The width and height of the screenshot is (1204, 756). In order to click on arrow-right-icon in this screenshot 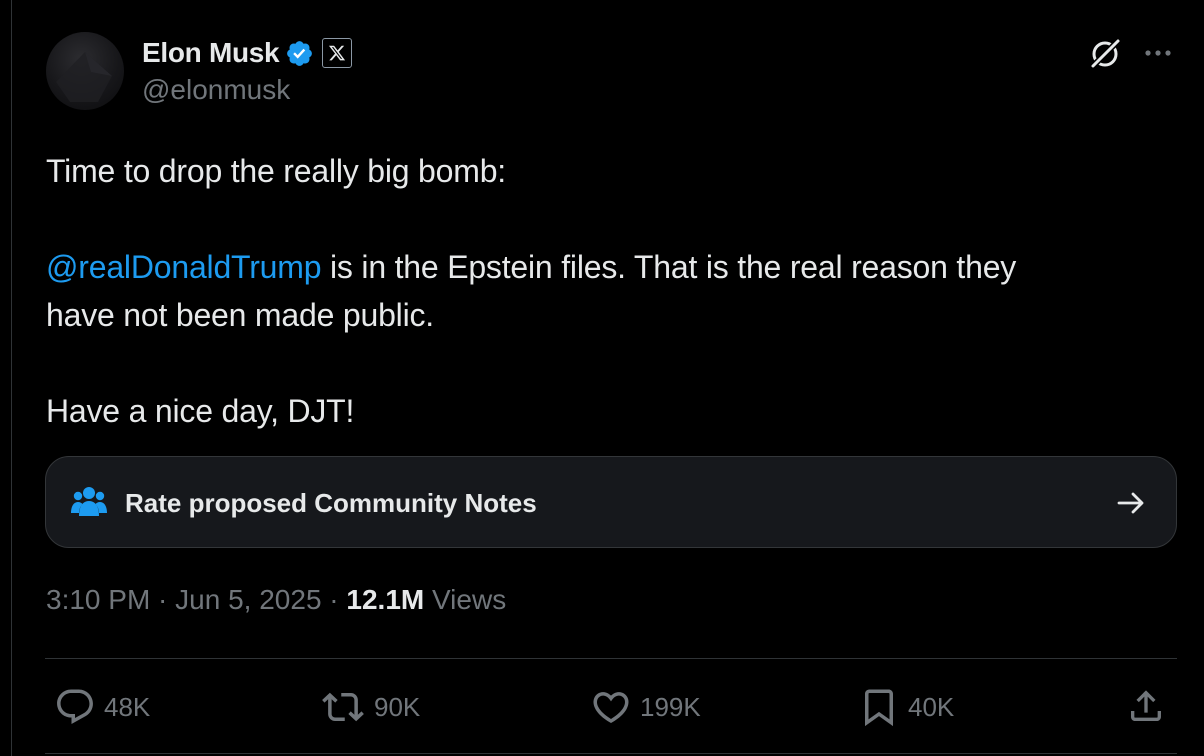, I will do `click(1130, 503)`.